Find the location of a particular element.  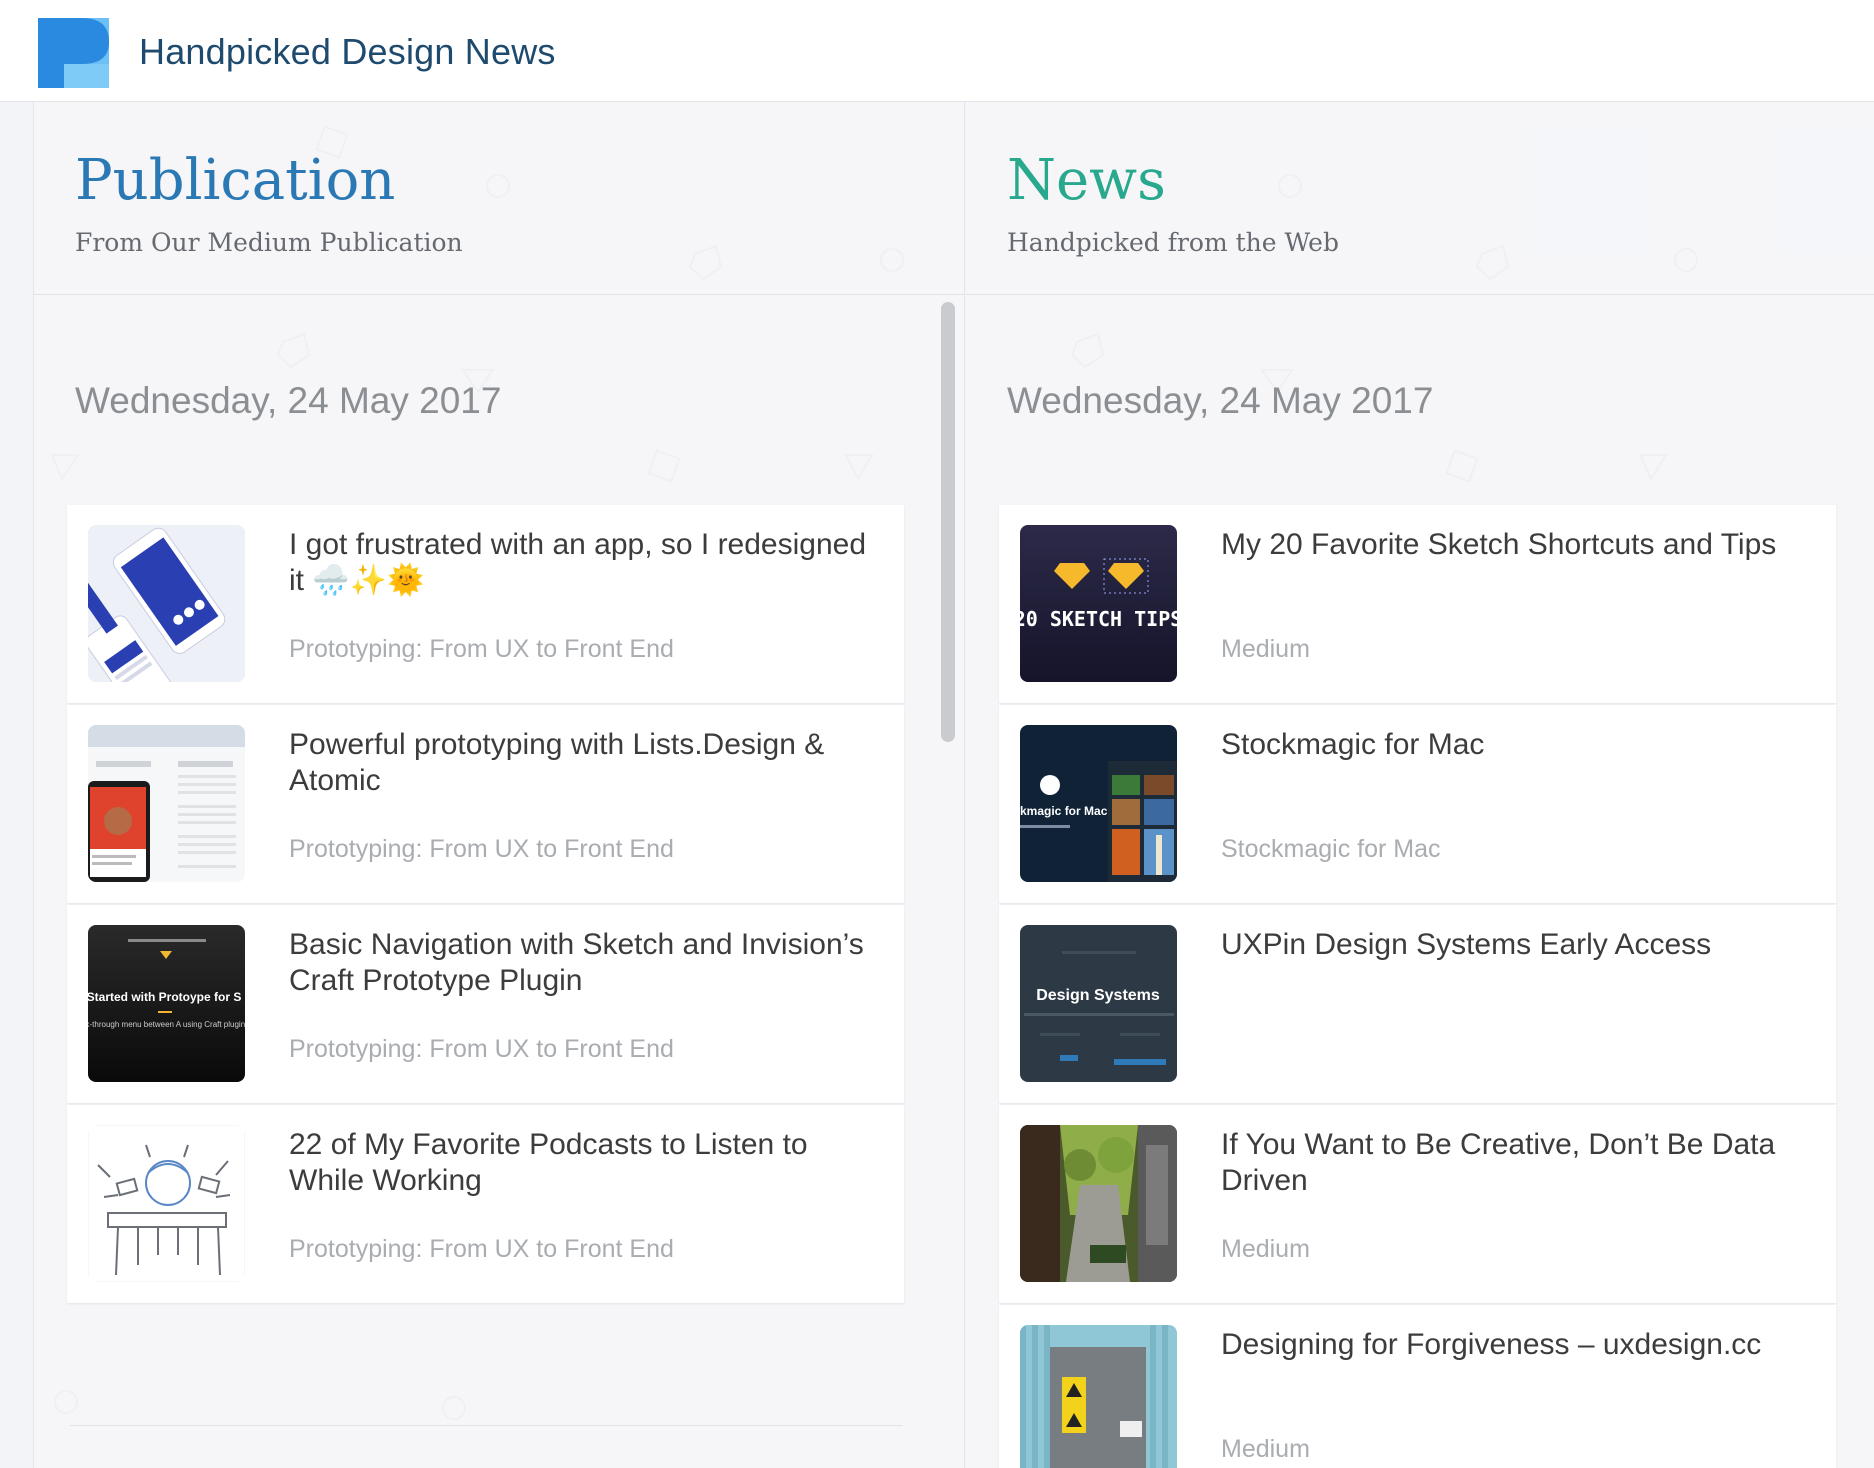

publication-date: Wednesday, 24 May 2017 is located at coordinates (288, 400).